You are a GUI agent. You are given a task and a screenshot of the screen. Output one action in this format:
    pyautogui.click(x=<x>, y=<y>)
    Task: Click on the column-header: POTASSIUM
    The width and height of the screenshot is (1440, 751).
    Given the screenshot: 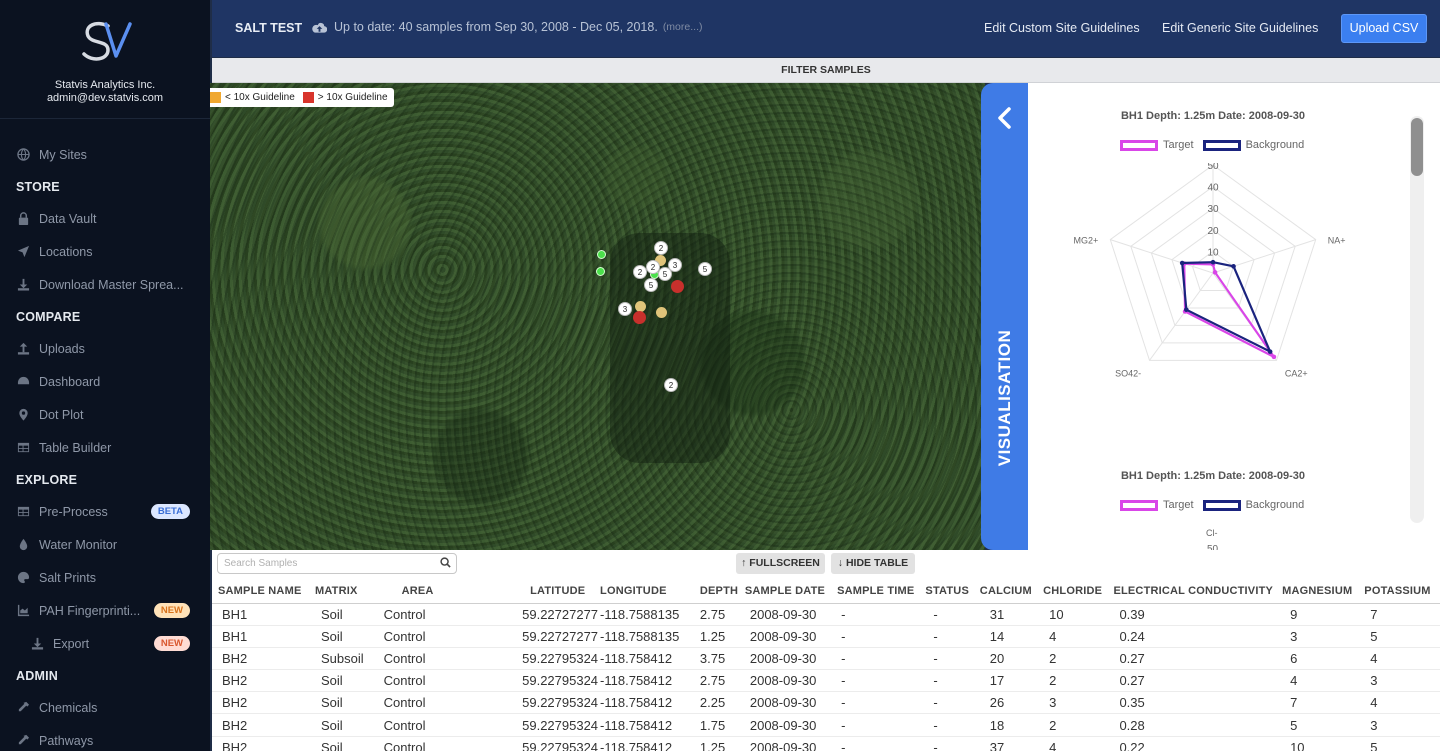 What is the action you would take?
    pyautogui.click(x=1402, y=591)
    